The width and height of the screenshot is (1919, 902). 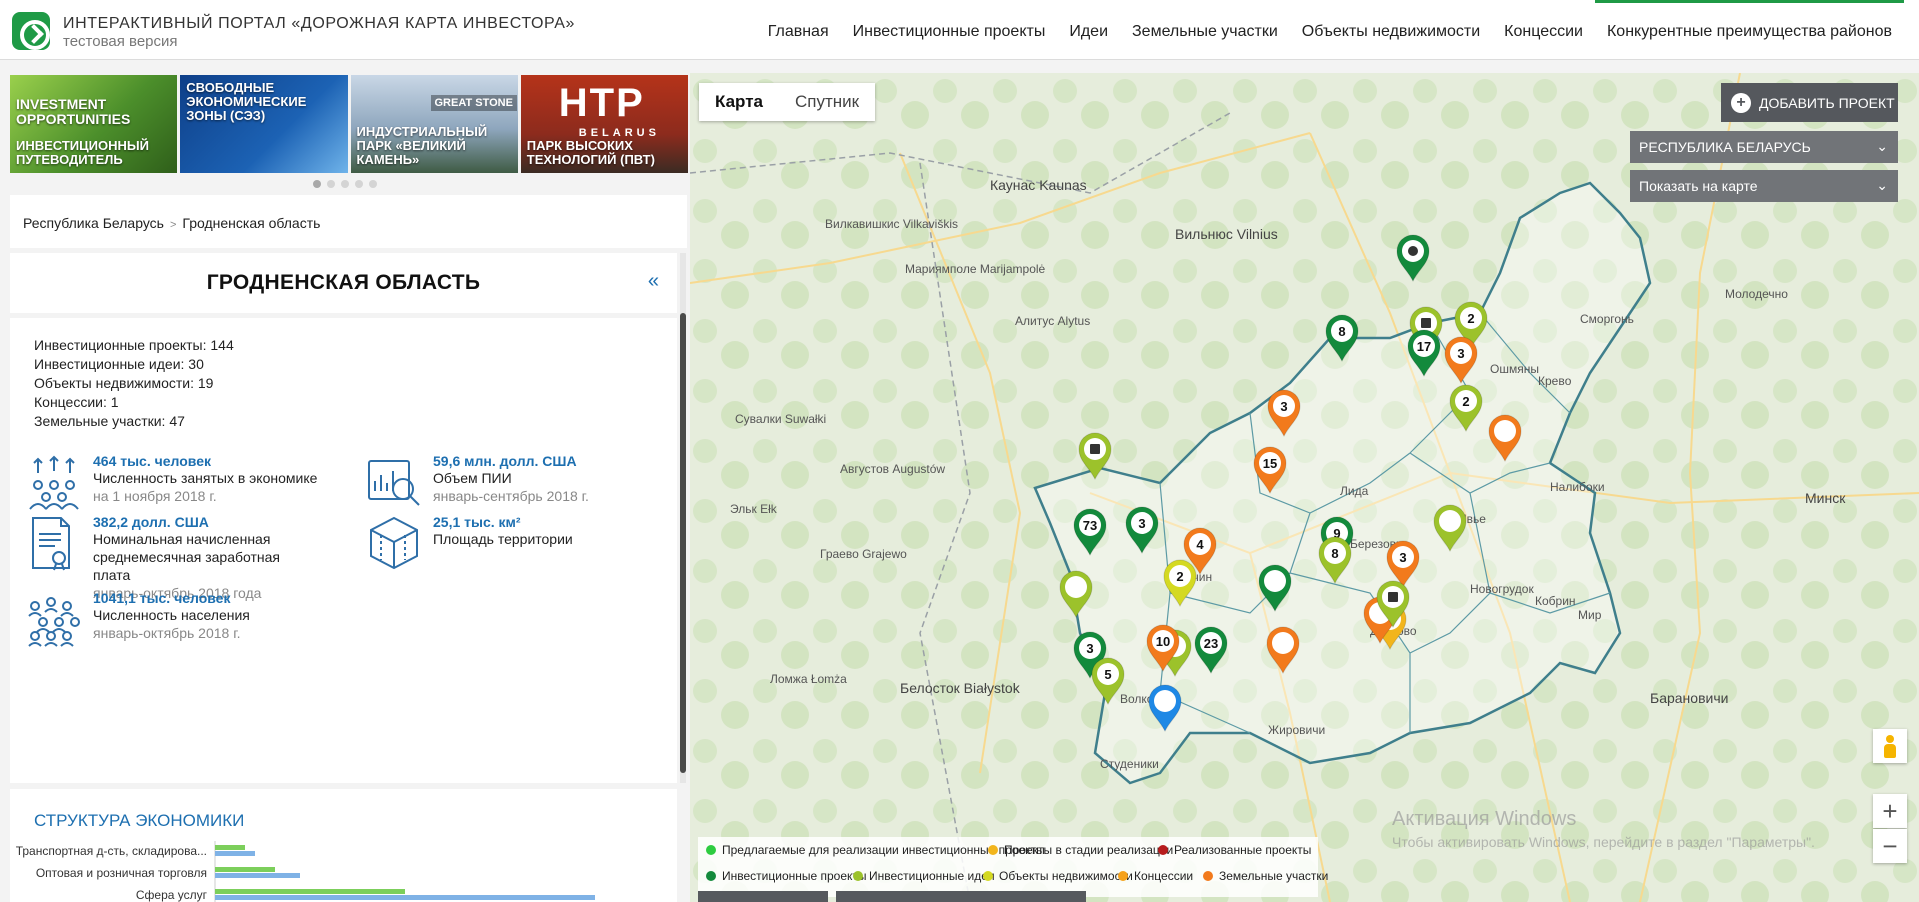 I want to click on svg-text: 23, so click(x=1211, y=643).